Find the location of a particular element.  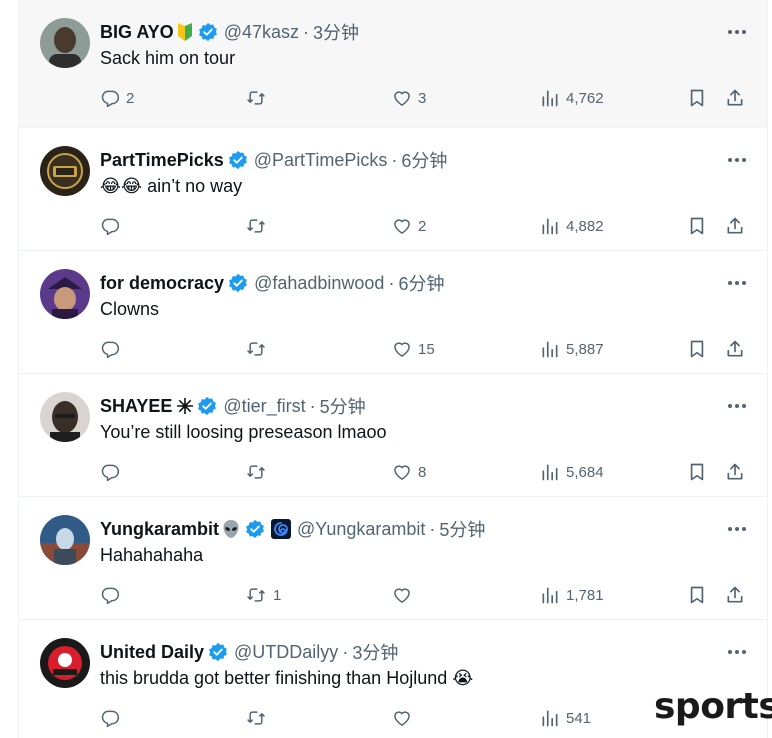

views-button: 4,762 is located at coordinates (572, 98).